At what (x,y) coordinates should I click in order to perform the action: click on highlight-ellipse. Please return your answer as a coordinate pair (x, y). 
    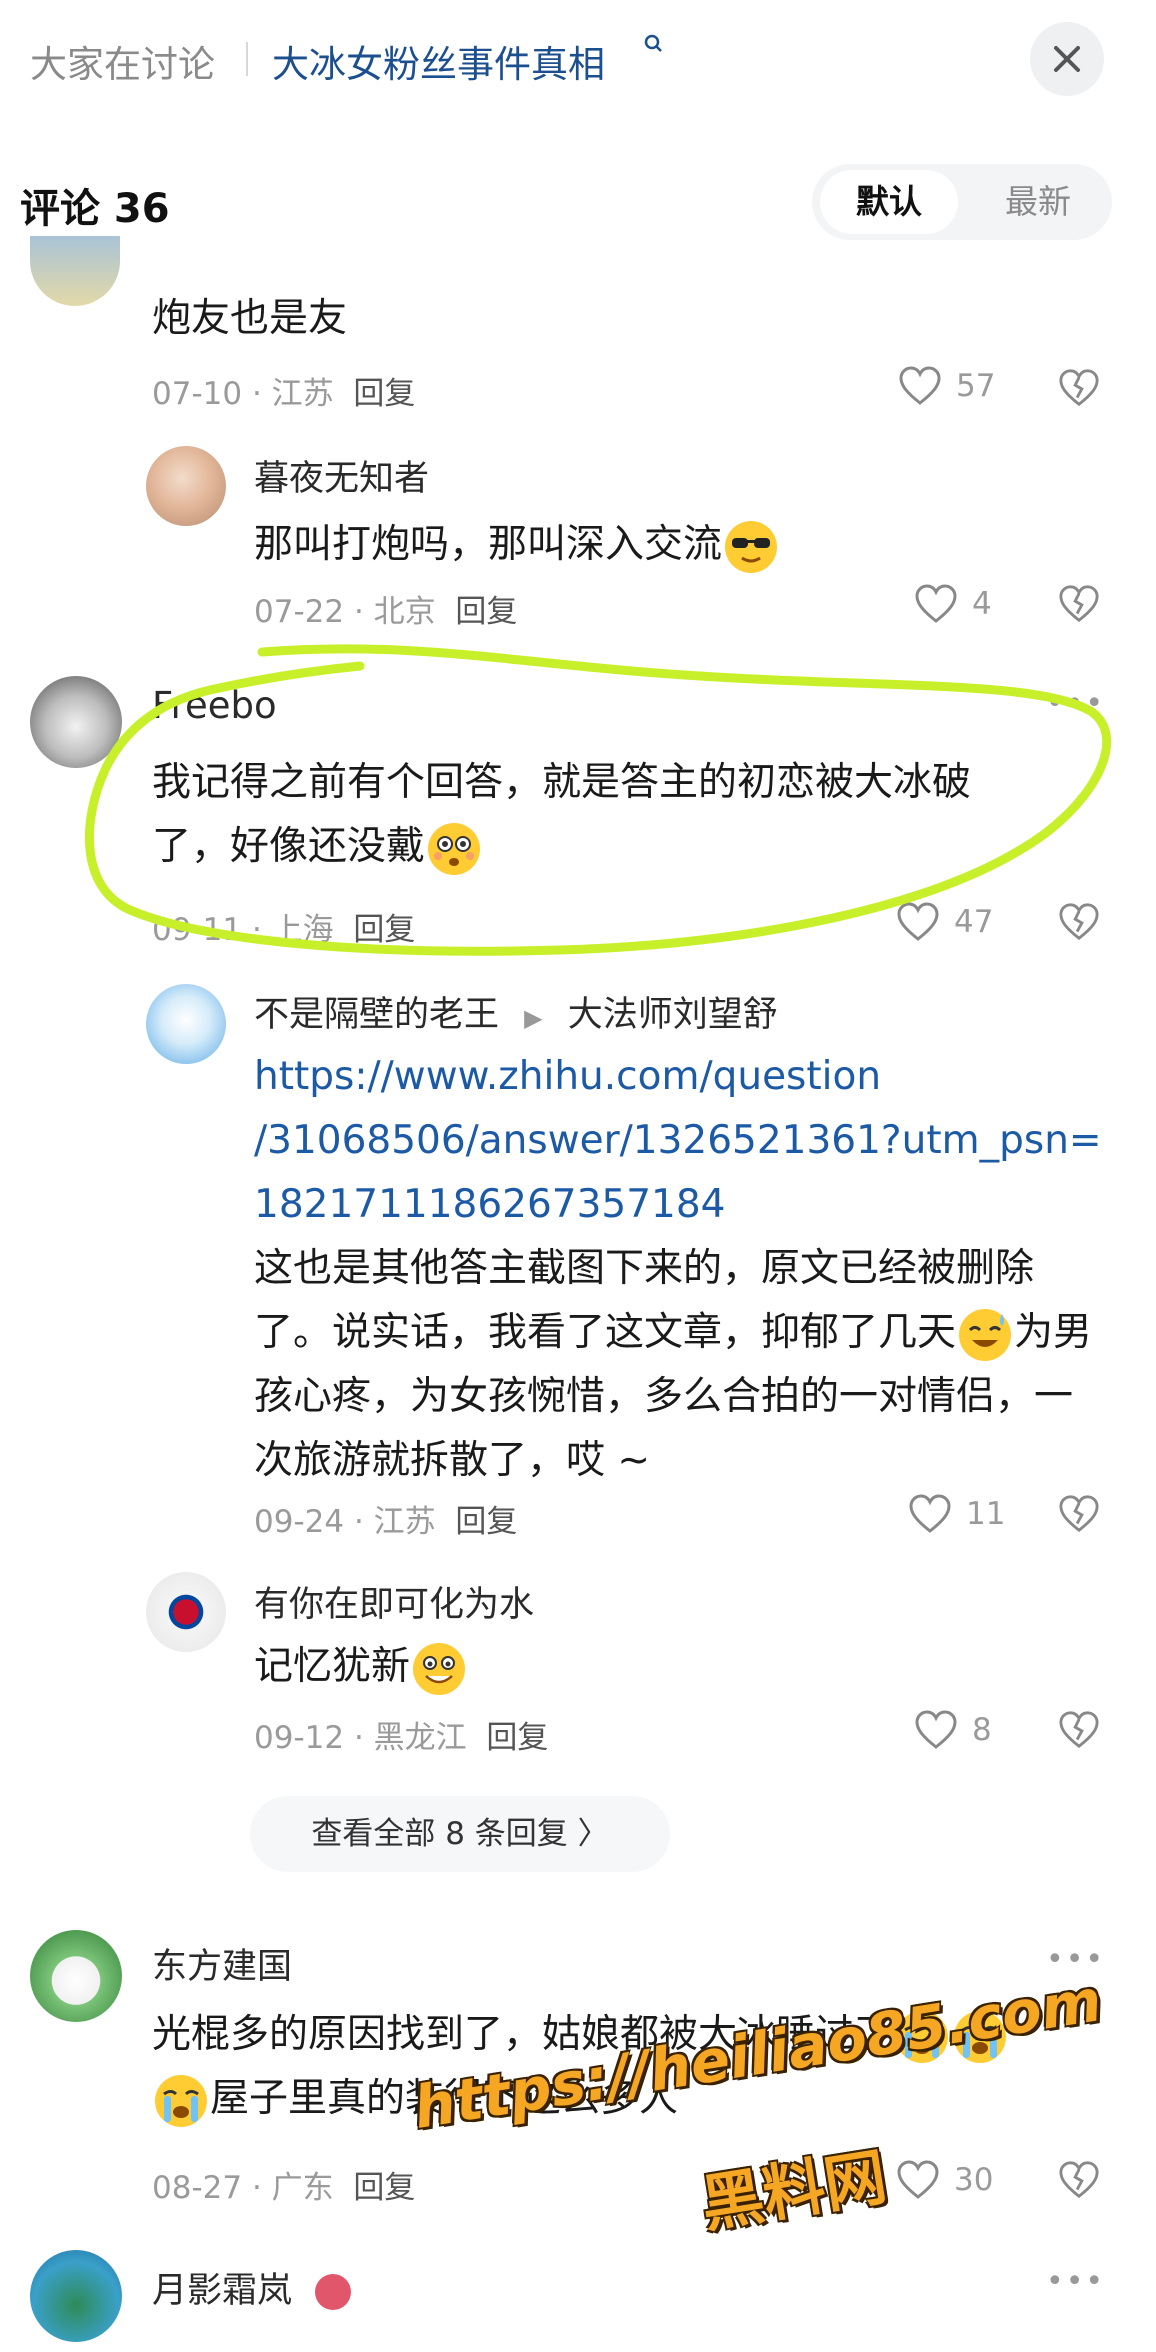
    Looking at the image, I should click on (598, 800).